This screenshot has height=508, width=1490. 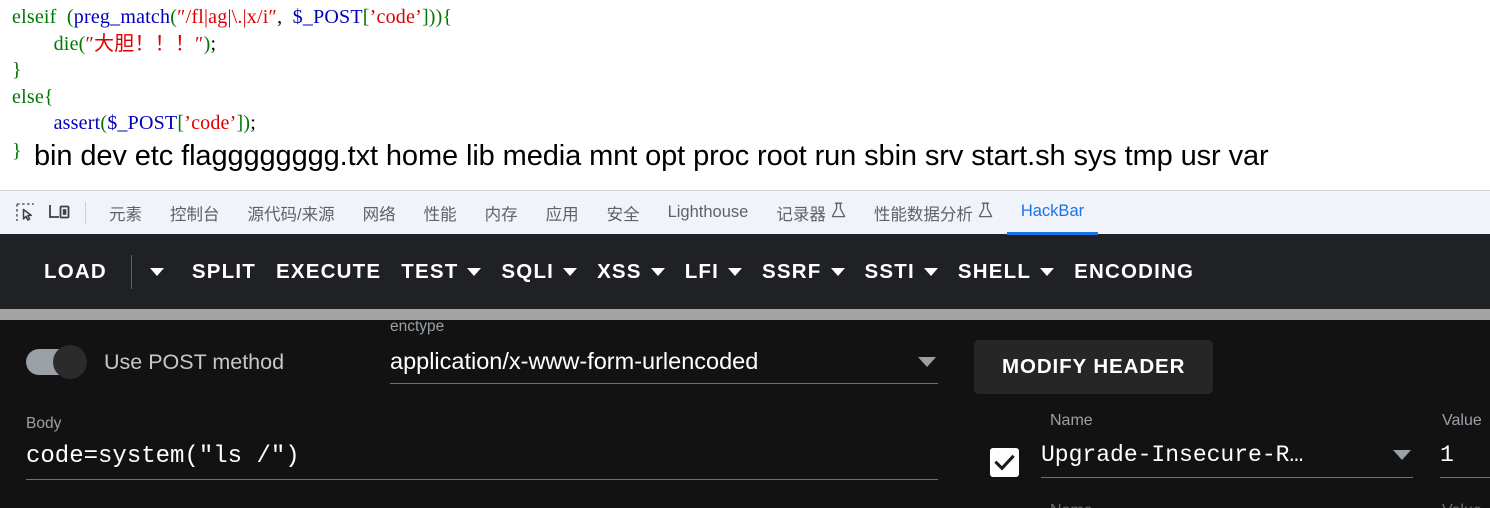 I want to click on tab-label: 性能, so click(x=440, y=214).